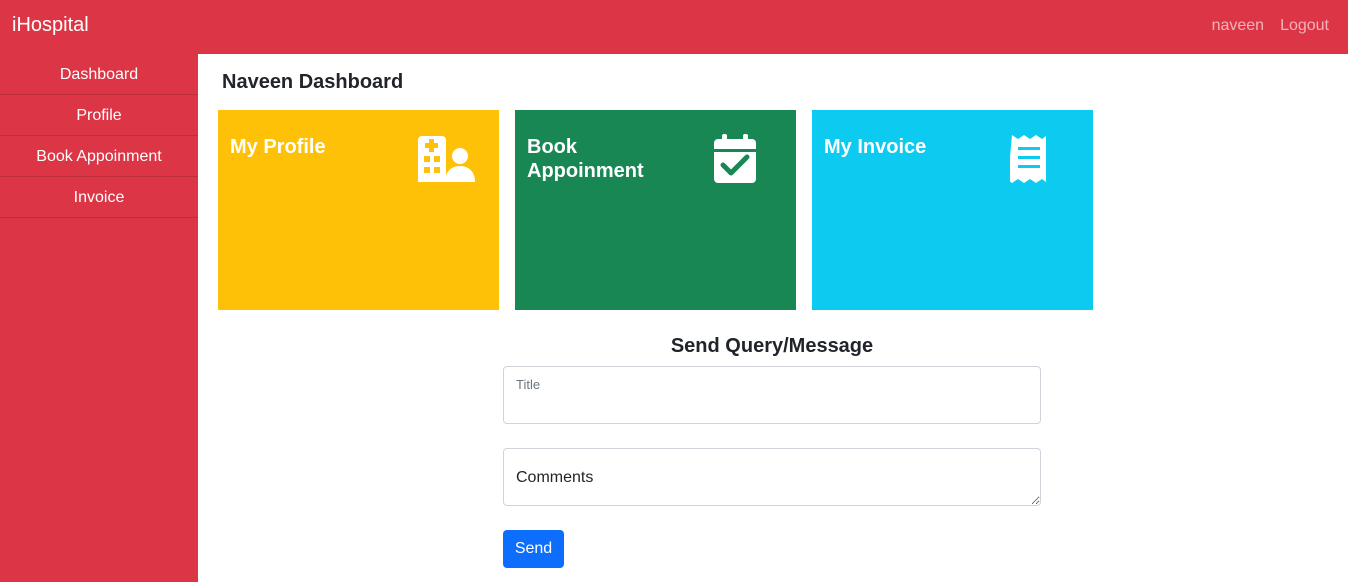 The width and height of the screenshot is (1348, 582). Describe the element at coordinates (1028, 159) in the screenshot. I see `receipt-icon` at that location.